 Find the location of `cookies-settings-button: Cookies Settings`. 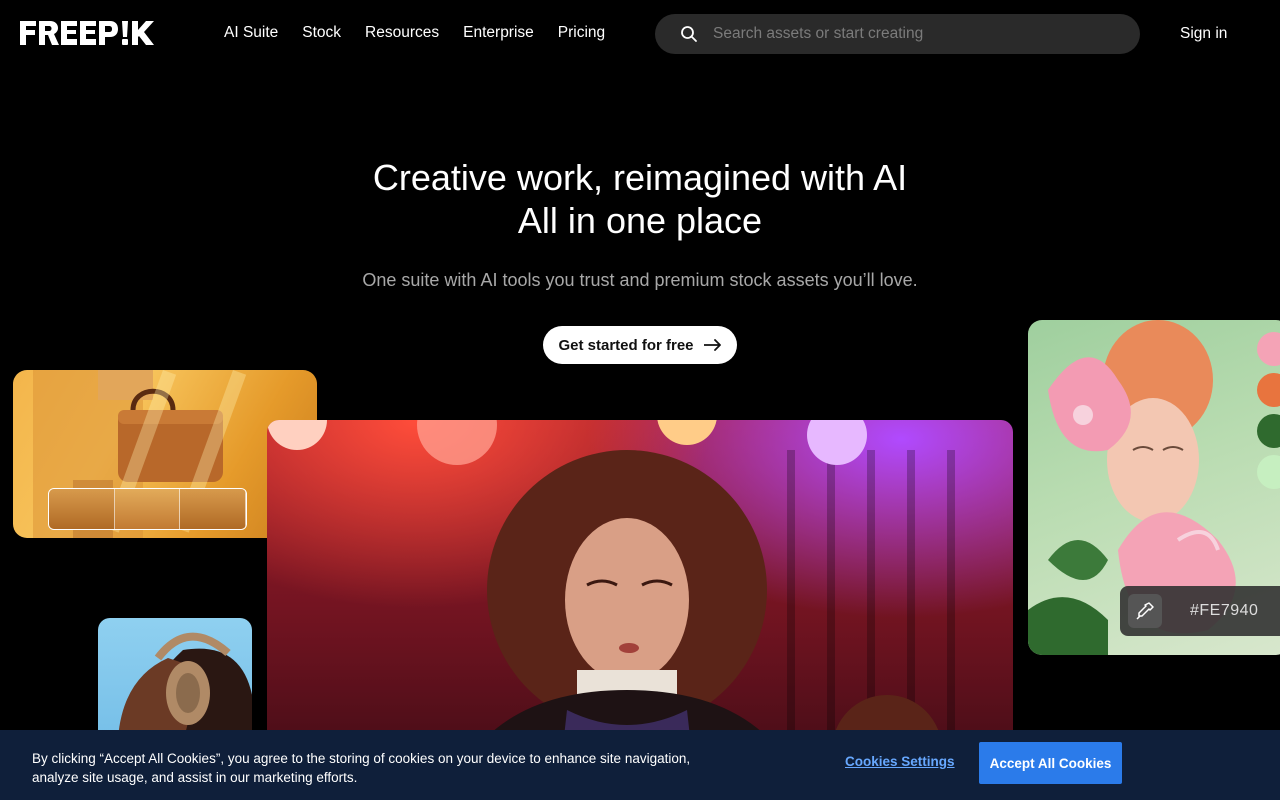

cookies-settings-button: Cookies Settings is located at coordinates (900, 761).